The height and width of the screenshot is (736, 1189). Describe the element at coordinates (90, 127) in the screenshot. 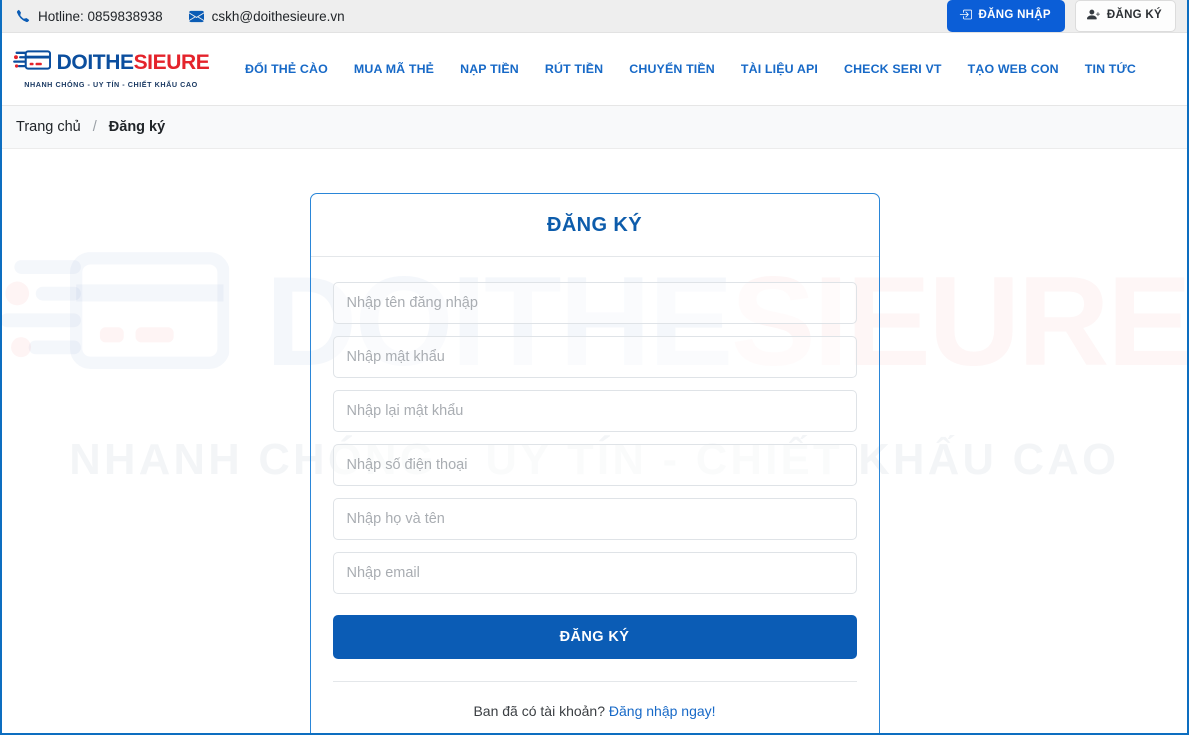

I see `breadcrumb: Trang chủ / Đăng ký` at that location.